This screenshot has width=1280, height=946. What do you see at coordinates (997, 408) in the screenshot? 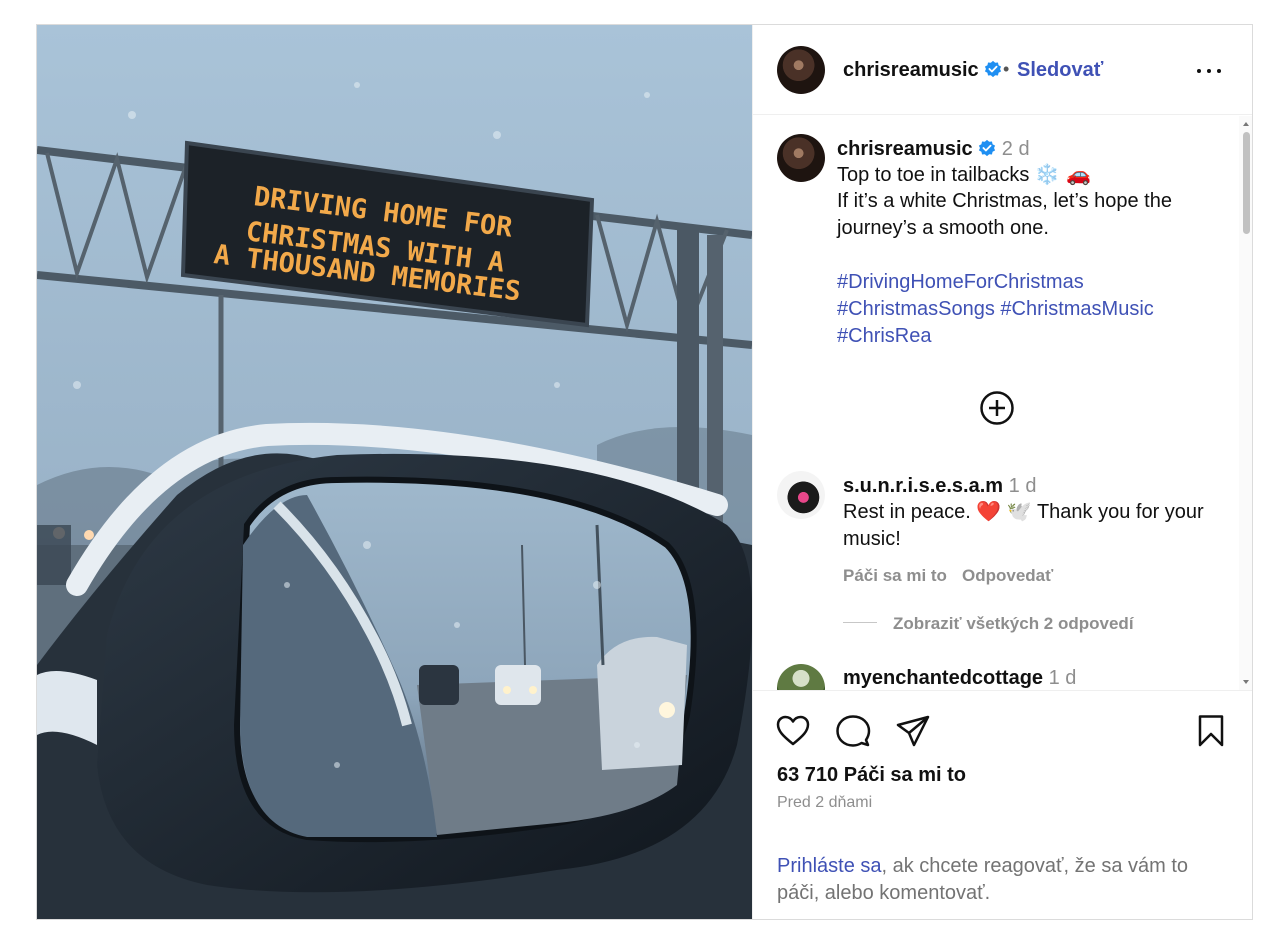
I see `load-more-comments-icon` at bounding box center [997, 408].